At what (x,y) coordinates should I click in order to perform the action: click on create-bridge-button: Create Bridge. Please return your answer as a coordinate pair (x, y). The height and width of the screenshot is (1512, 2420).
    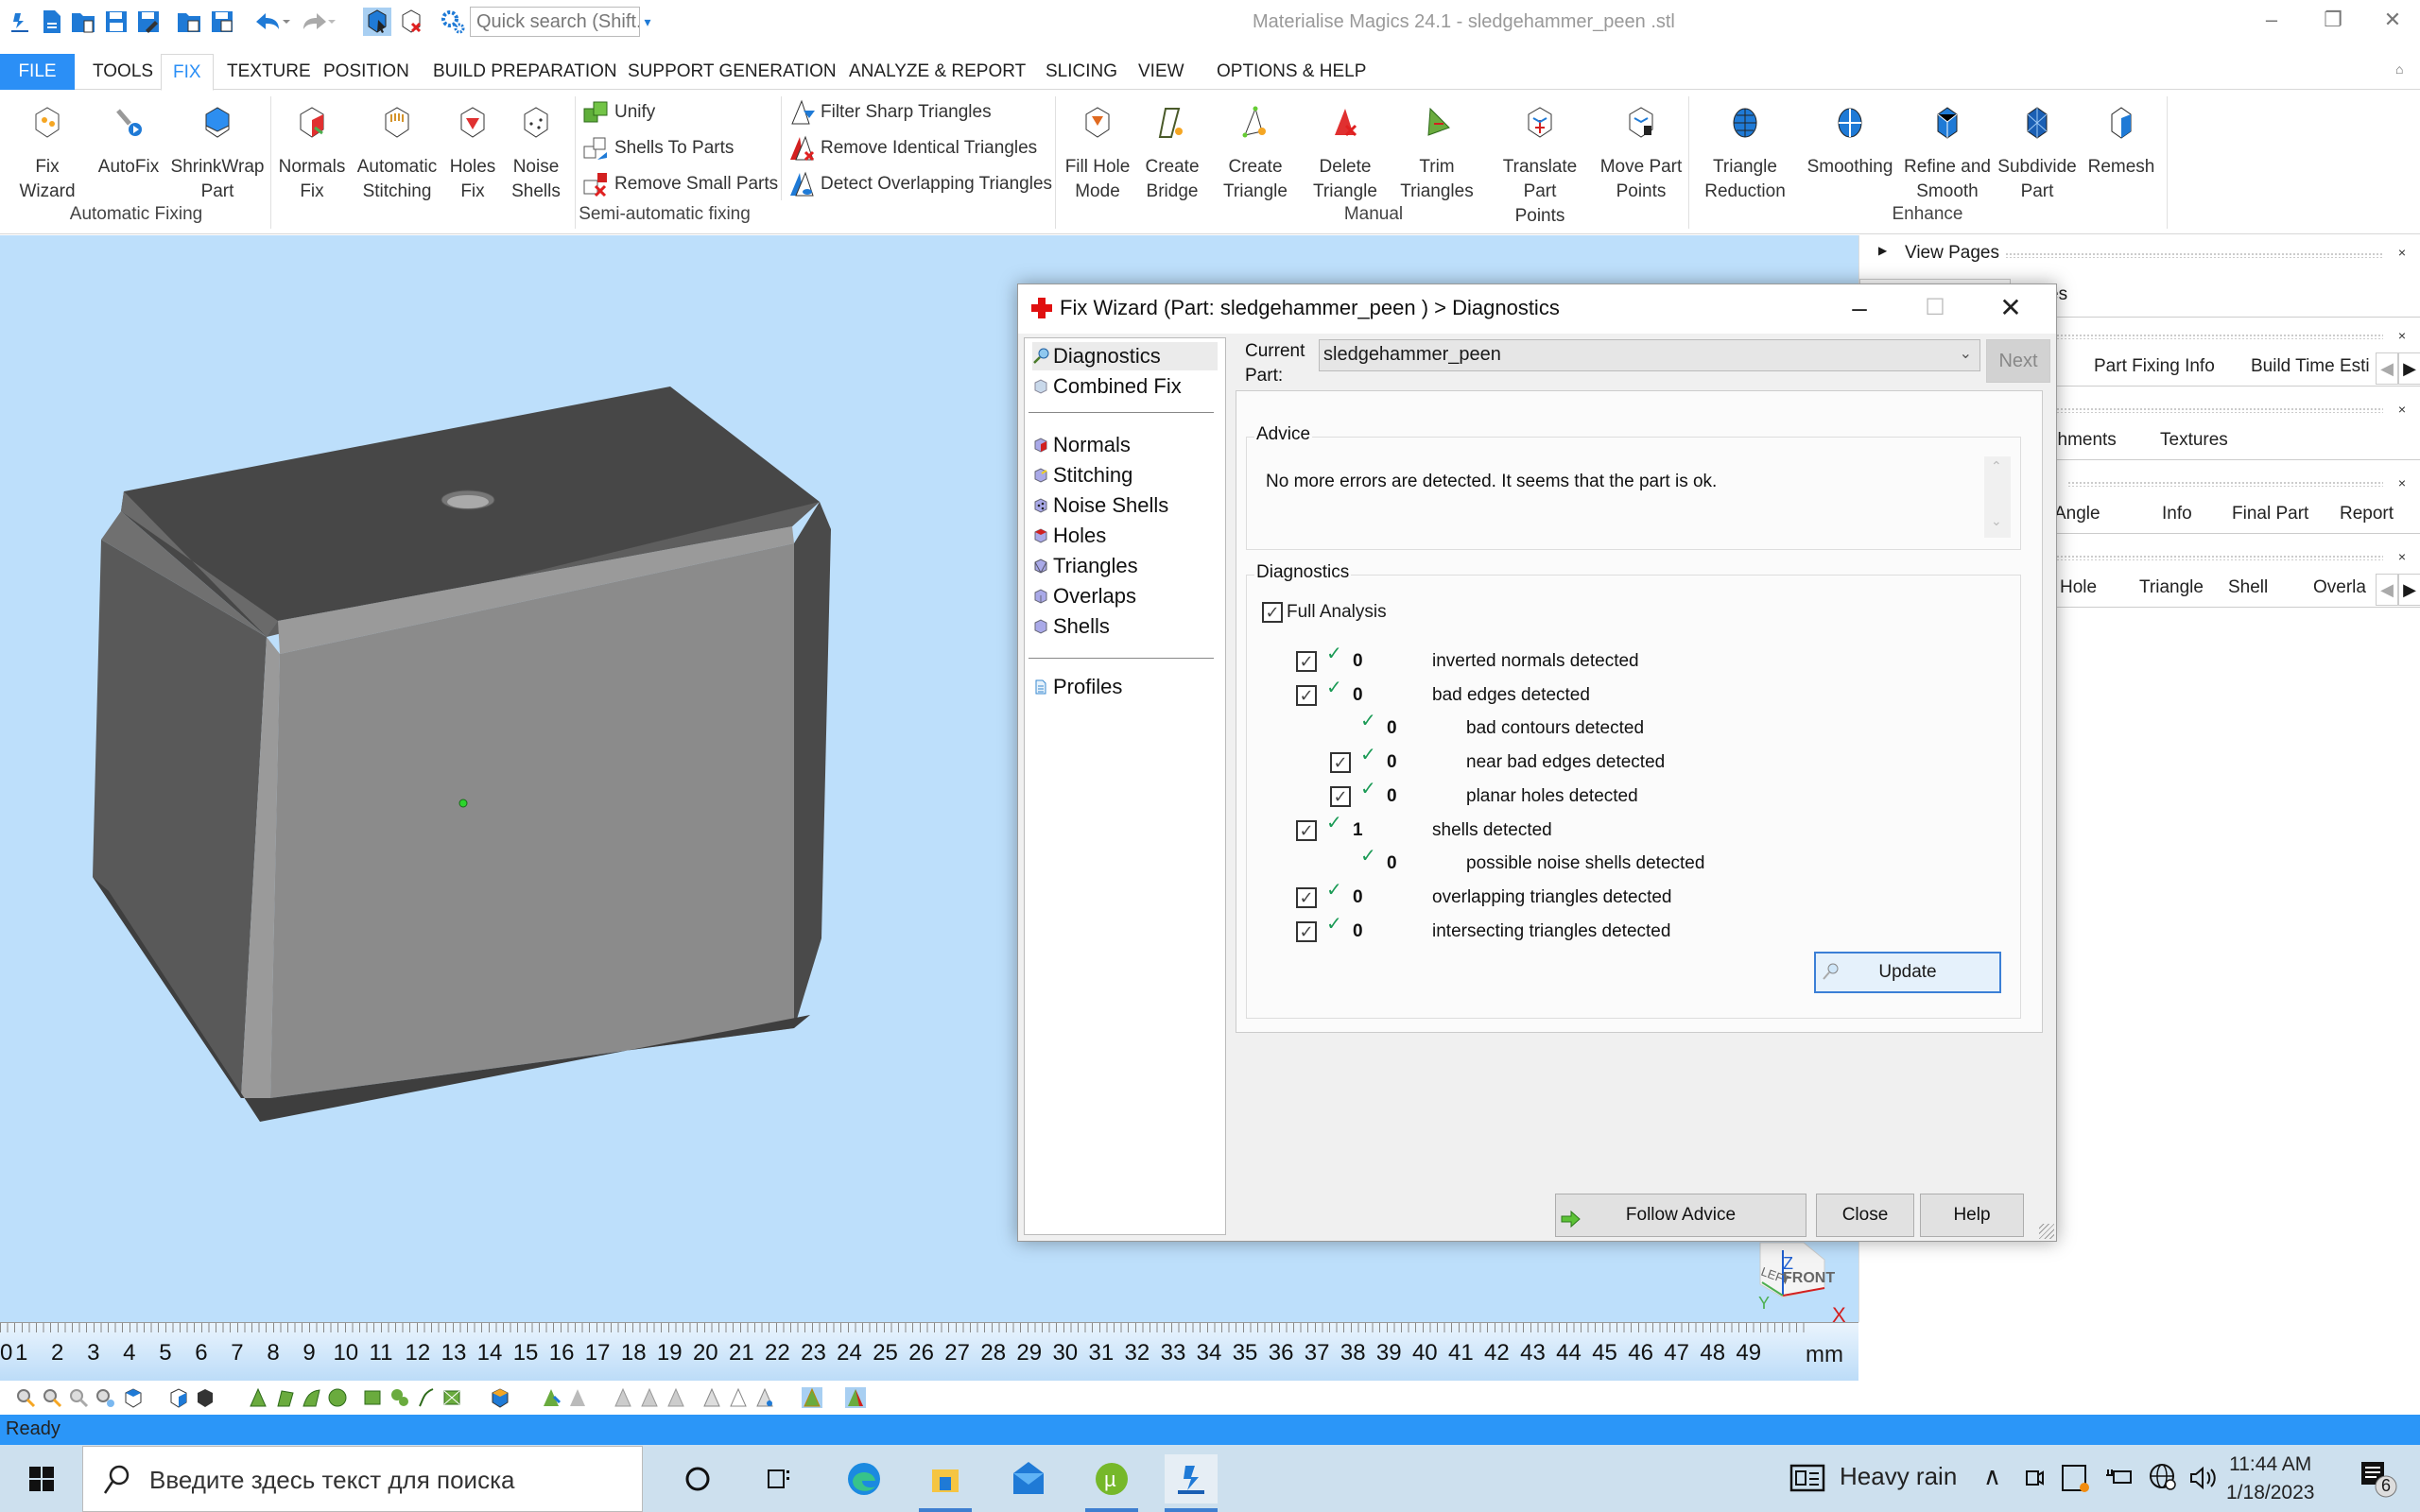
    Looking at the image, I should click on (1172, 154).